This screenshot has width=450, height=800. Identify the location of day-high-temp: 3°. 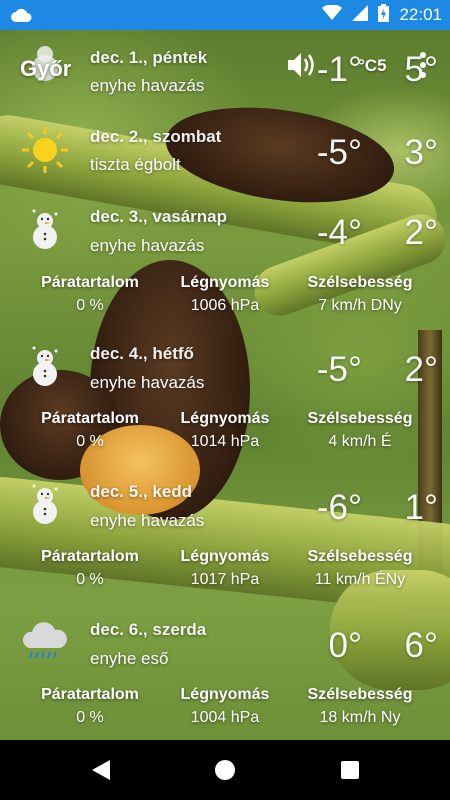
(421, 152).